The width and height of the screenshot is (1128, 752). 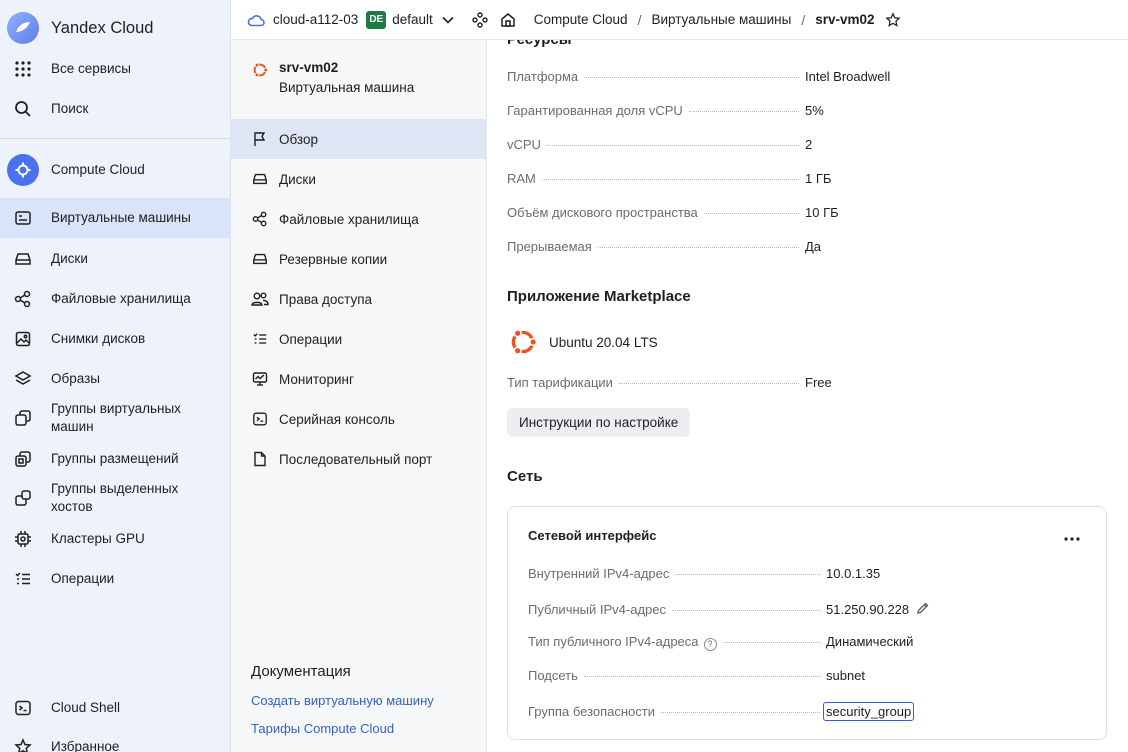 What do you see at coordinates (412, 19) in the screenshot?
I see `folder-selector: default` at bounding box center [412, 19].